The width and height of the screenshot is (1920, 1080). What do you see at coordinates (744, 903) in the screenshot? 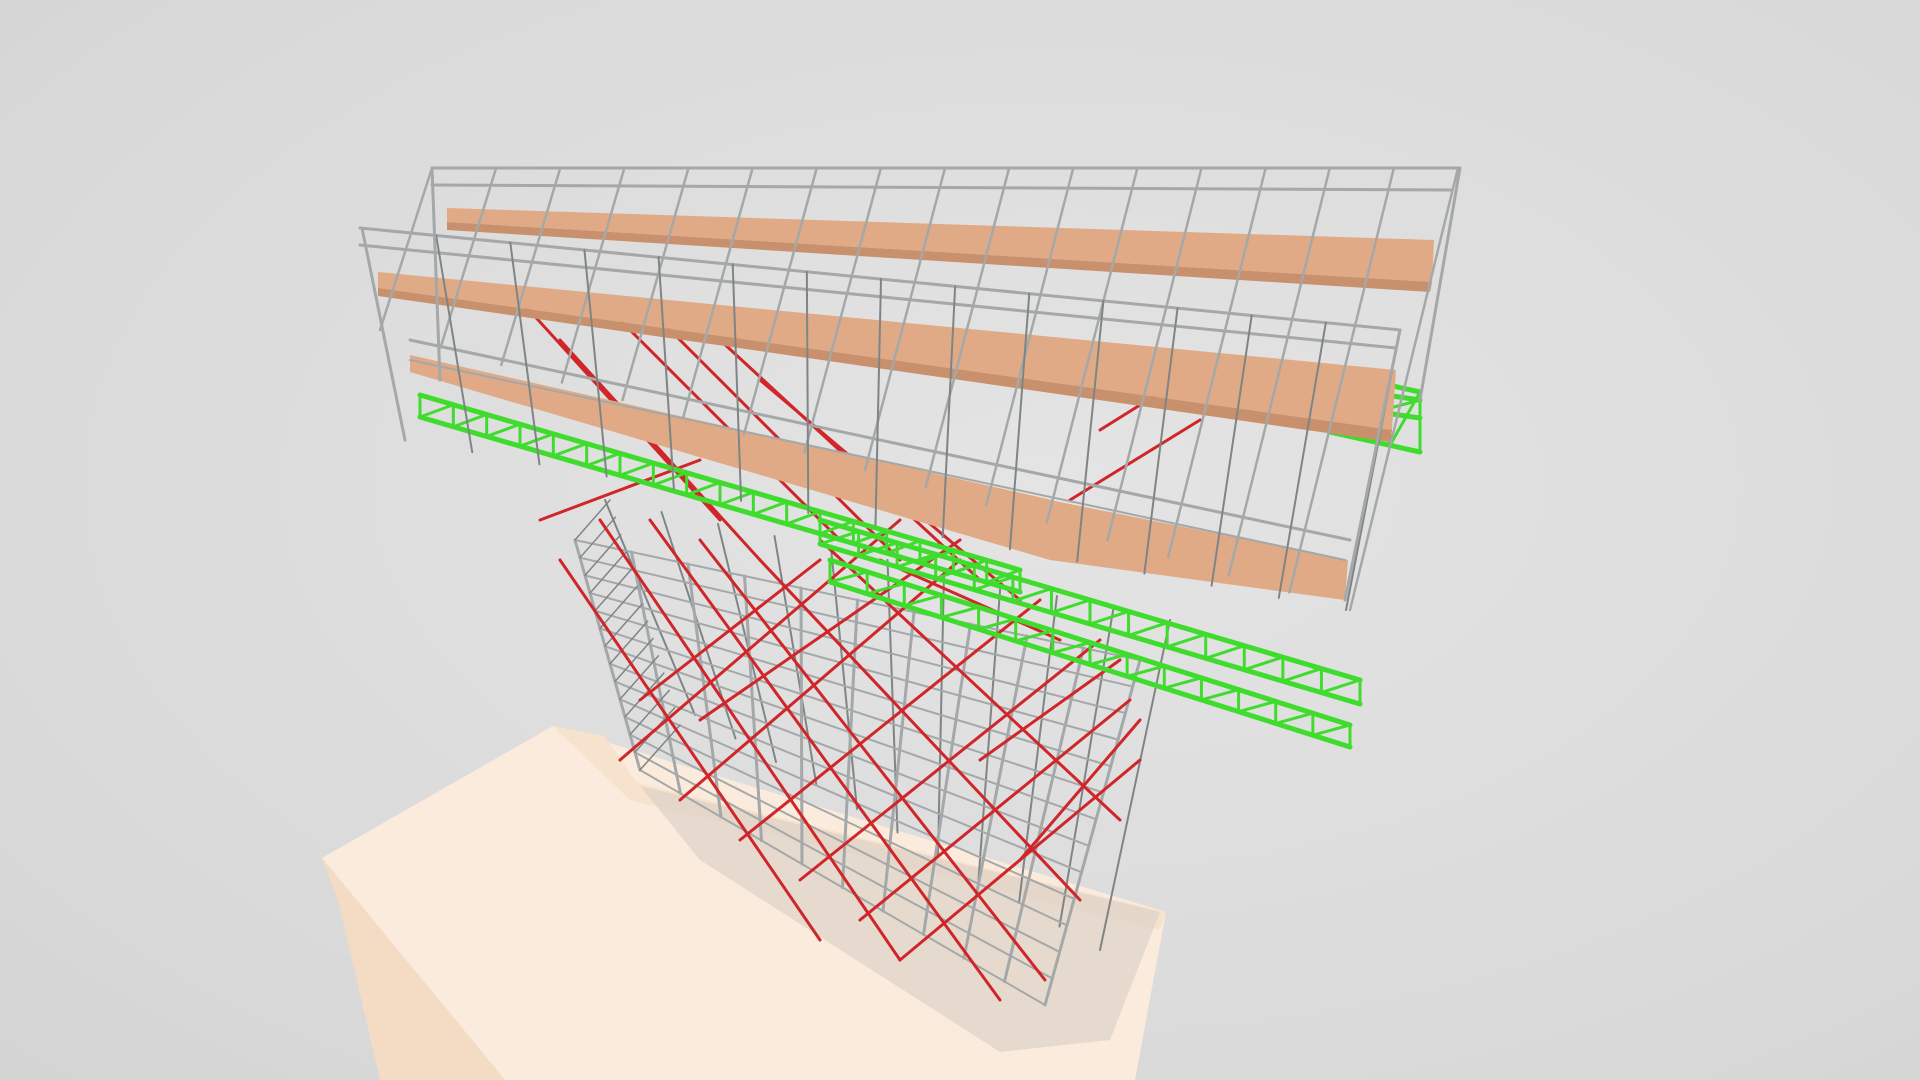
I see `ground-slab` at bounding box center [744, 903].